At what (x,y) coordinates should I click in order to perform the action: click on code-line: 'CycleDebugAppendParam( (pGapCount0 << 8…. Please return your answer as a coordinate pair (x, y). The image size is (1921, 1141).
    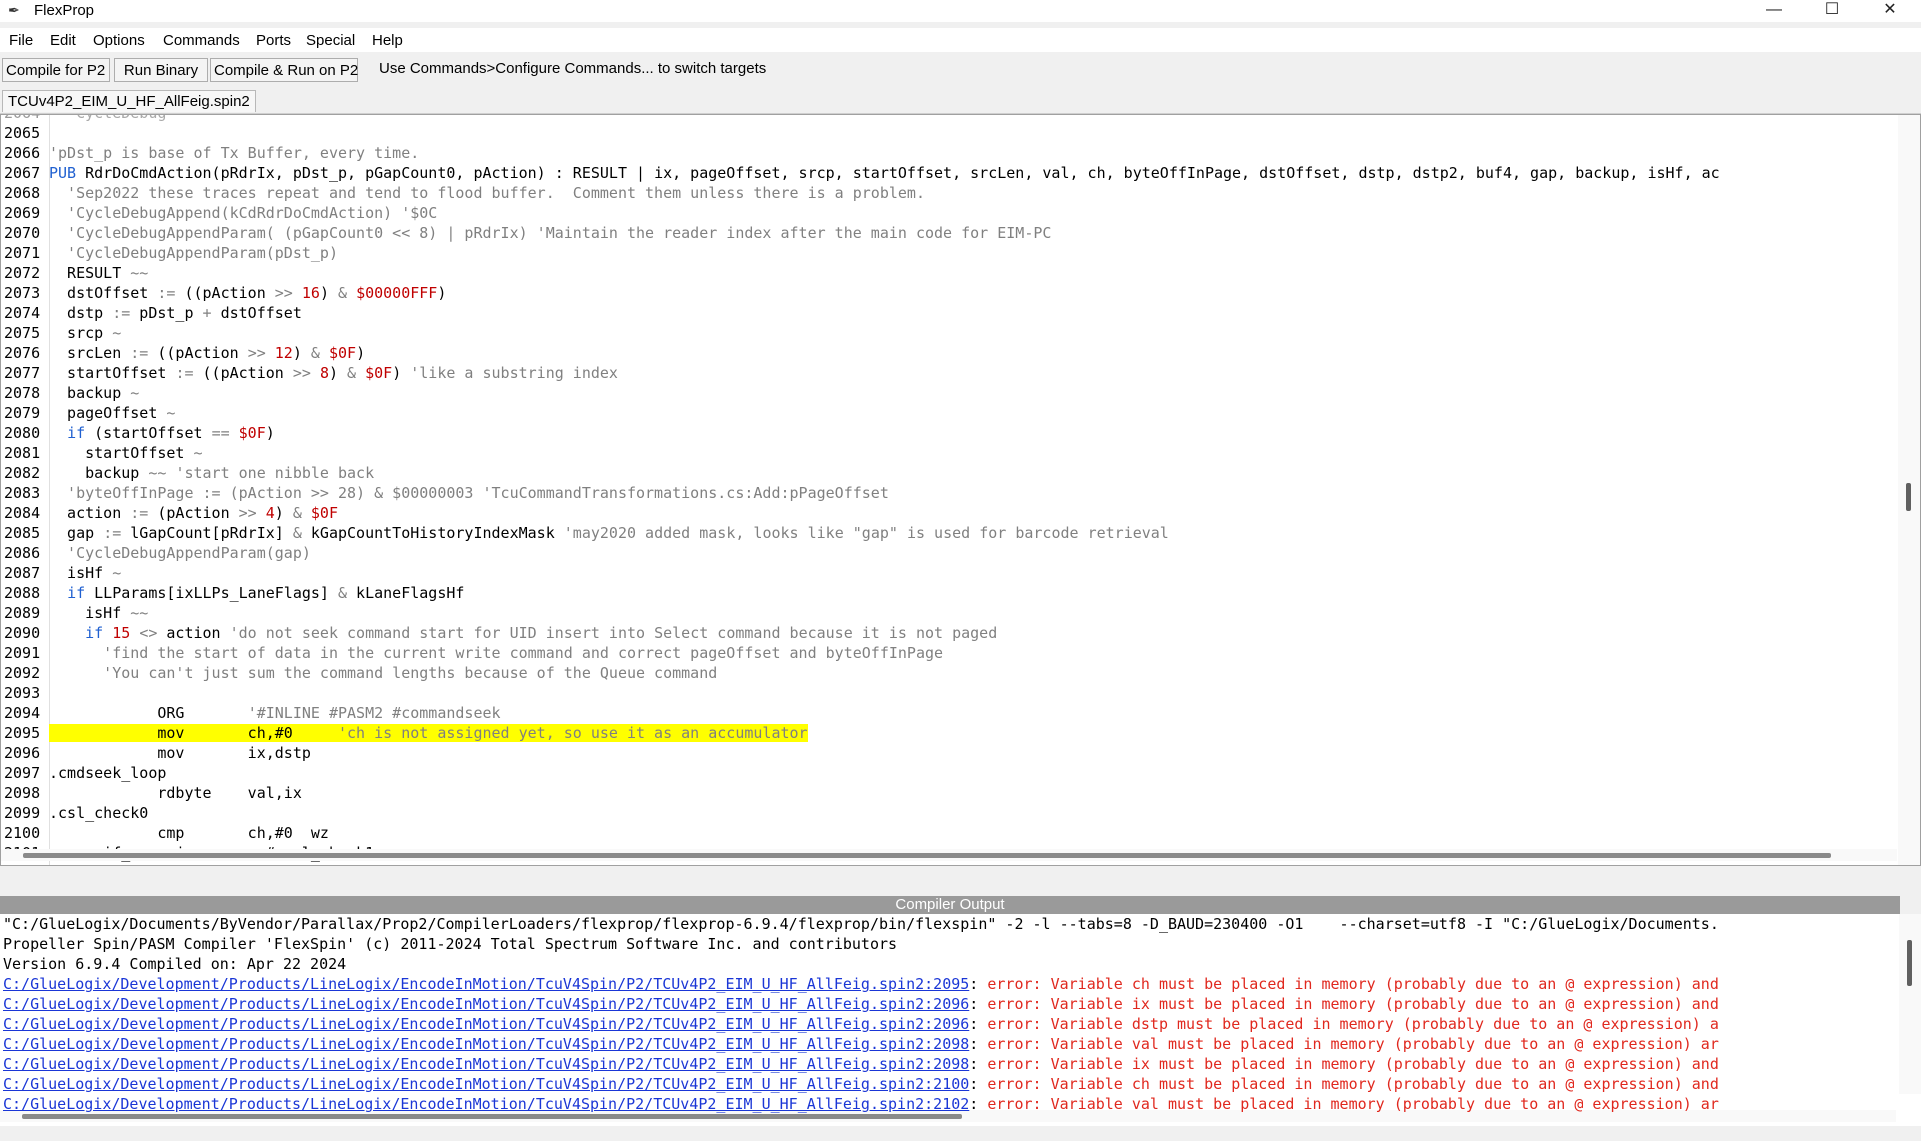
    Looking at the image, I should click on (550, 233).